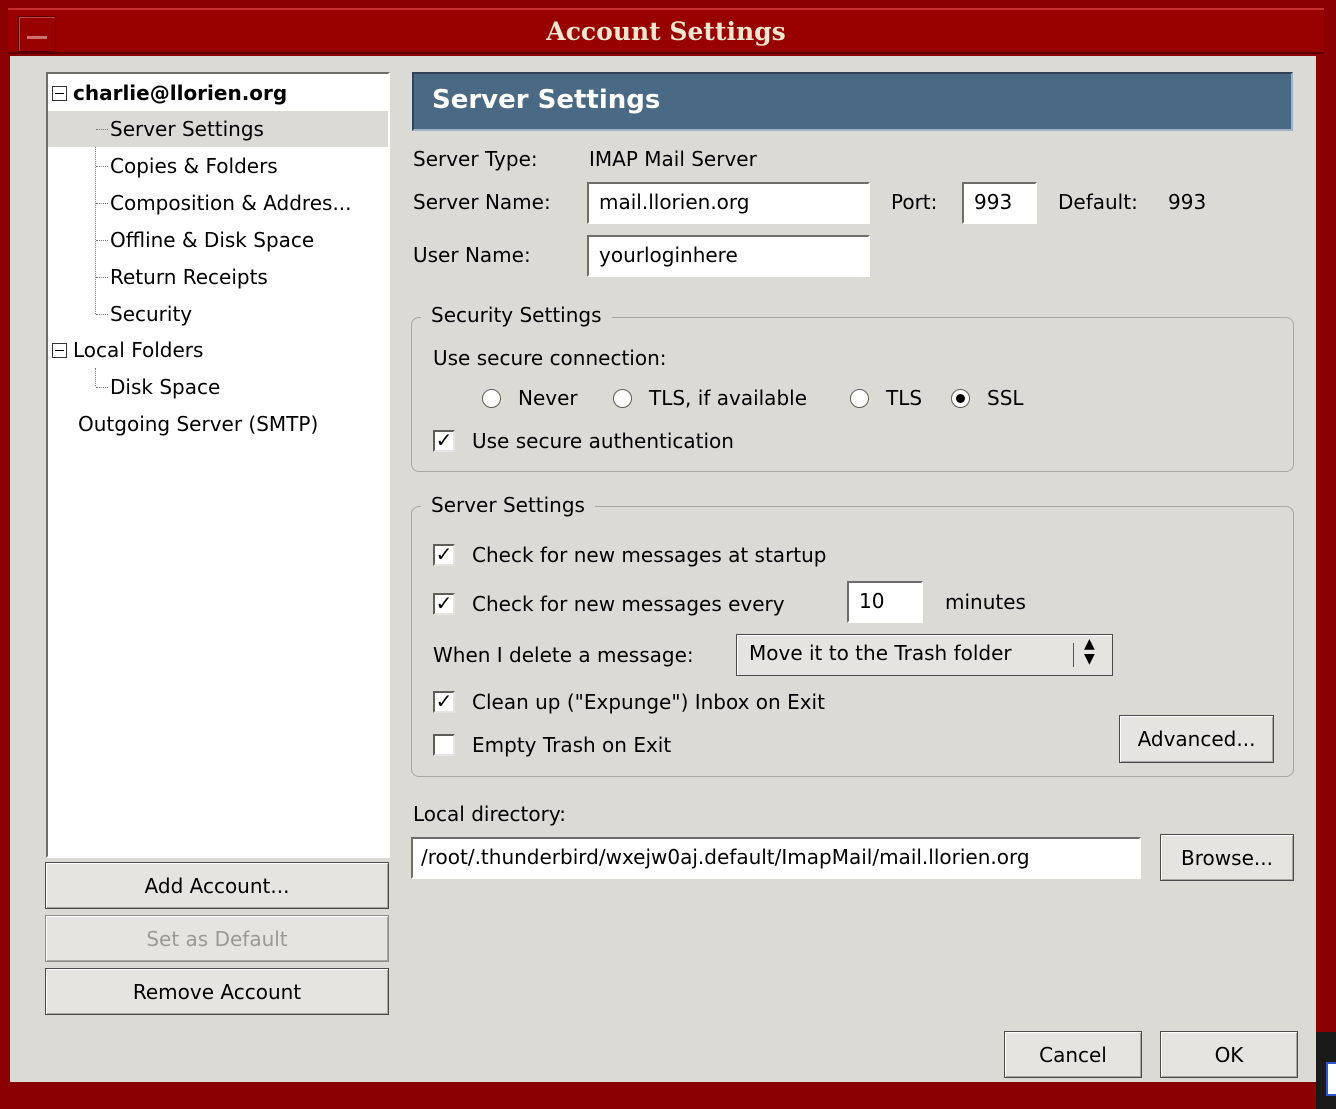 The height and width of the screenshot is (1109, 1336). I want to click on check-startup-checkbox: ✓, so click(444, 555).